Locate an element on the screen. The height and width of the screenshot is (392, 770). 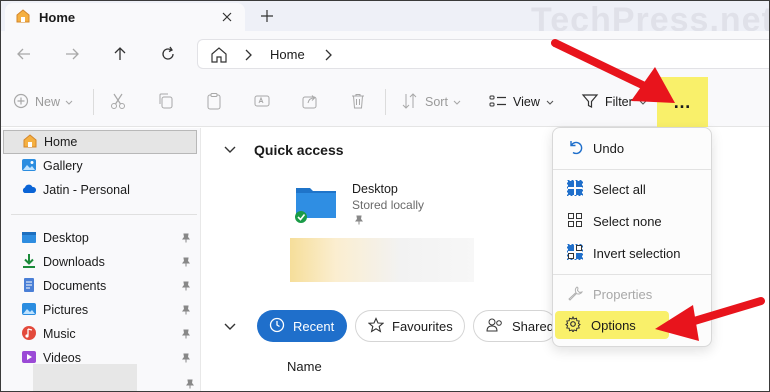
sidebar-item-home: Home is located at coordinates (100, 142).